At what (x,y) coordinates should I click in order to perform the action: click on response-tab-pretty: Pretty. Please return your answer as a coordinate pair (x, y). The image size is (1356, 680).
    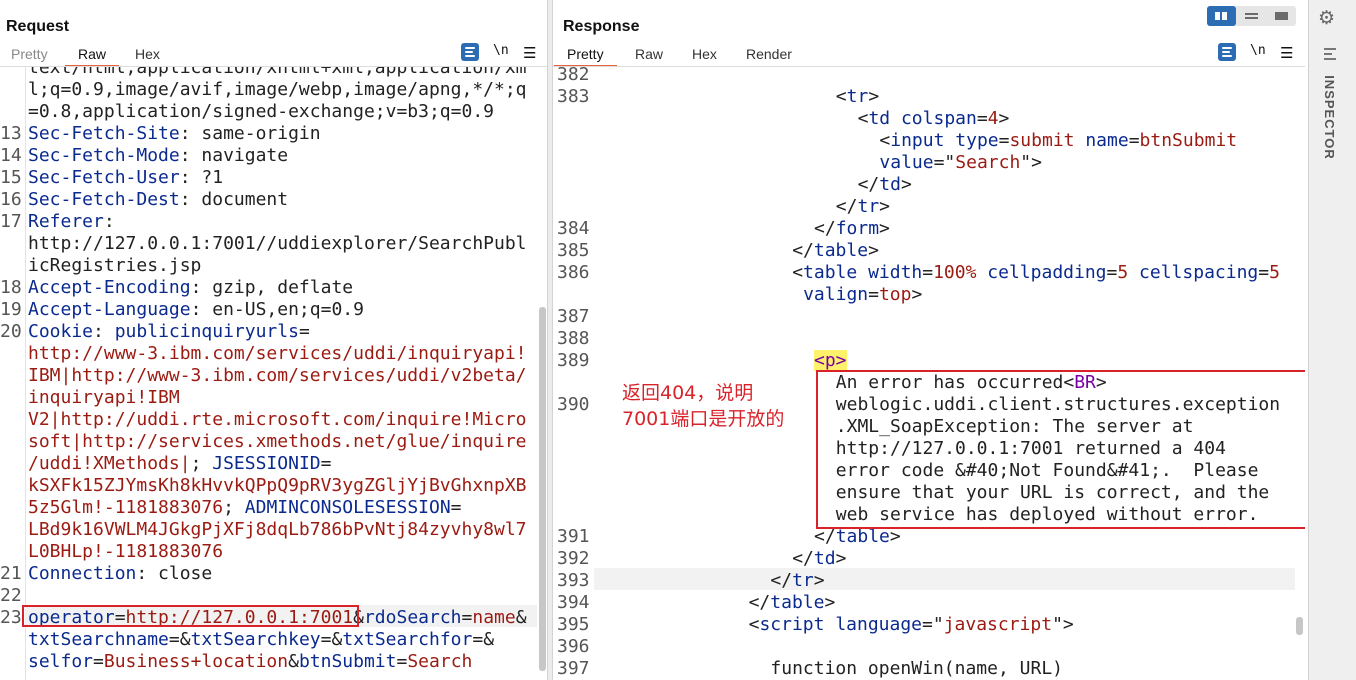
    Looking at the image, I should click on (585, 56).